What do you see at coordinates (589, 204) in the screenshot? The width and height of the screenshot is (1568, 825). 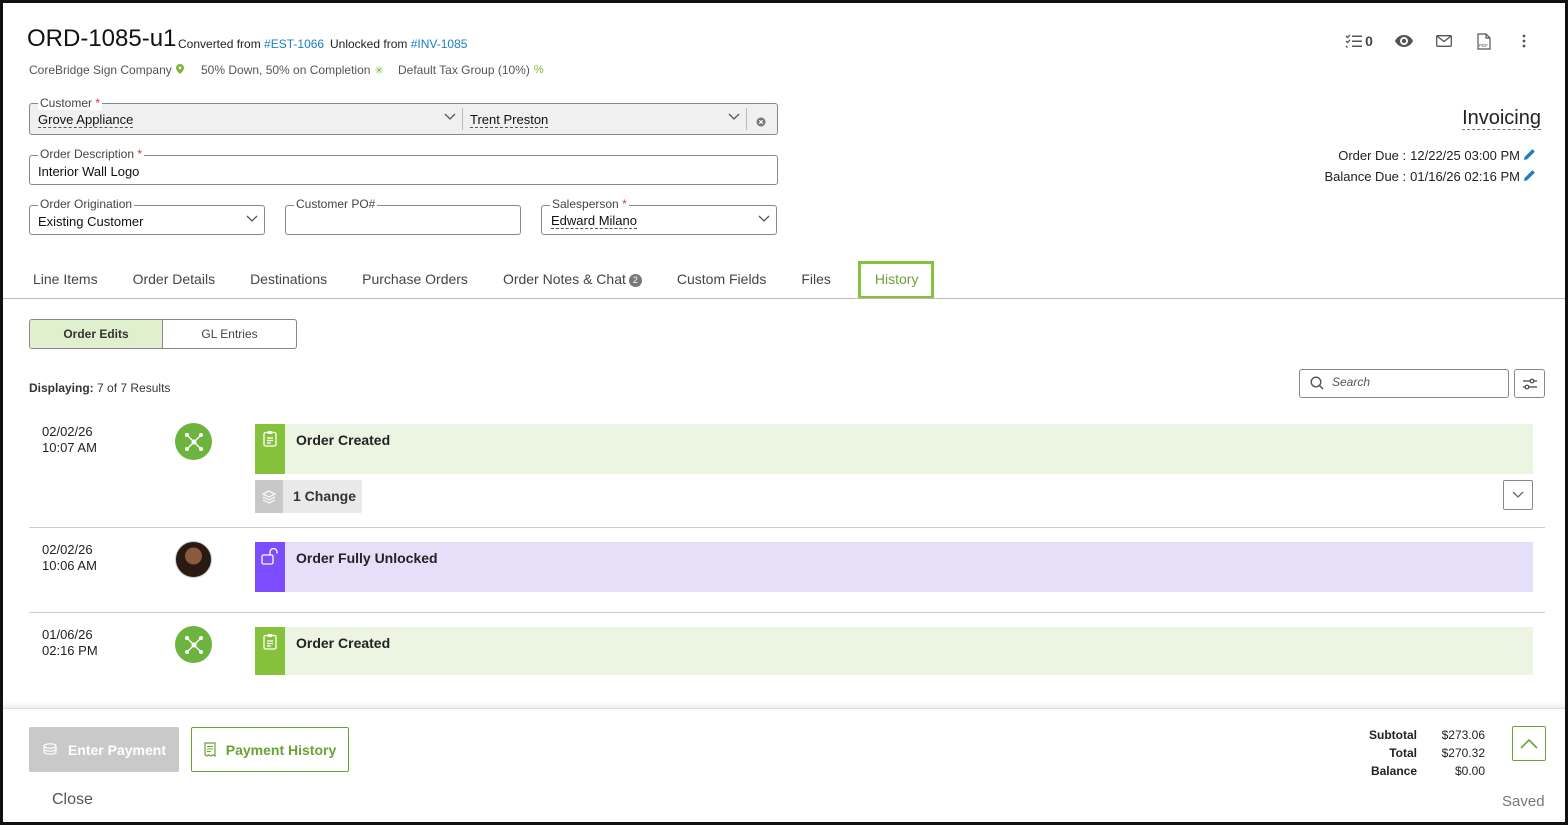 I see `salesperson-label: Salesperson *` at bounding box center [589, 204].